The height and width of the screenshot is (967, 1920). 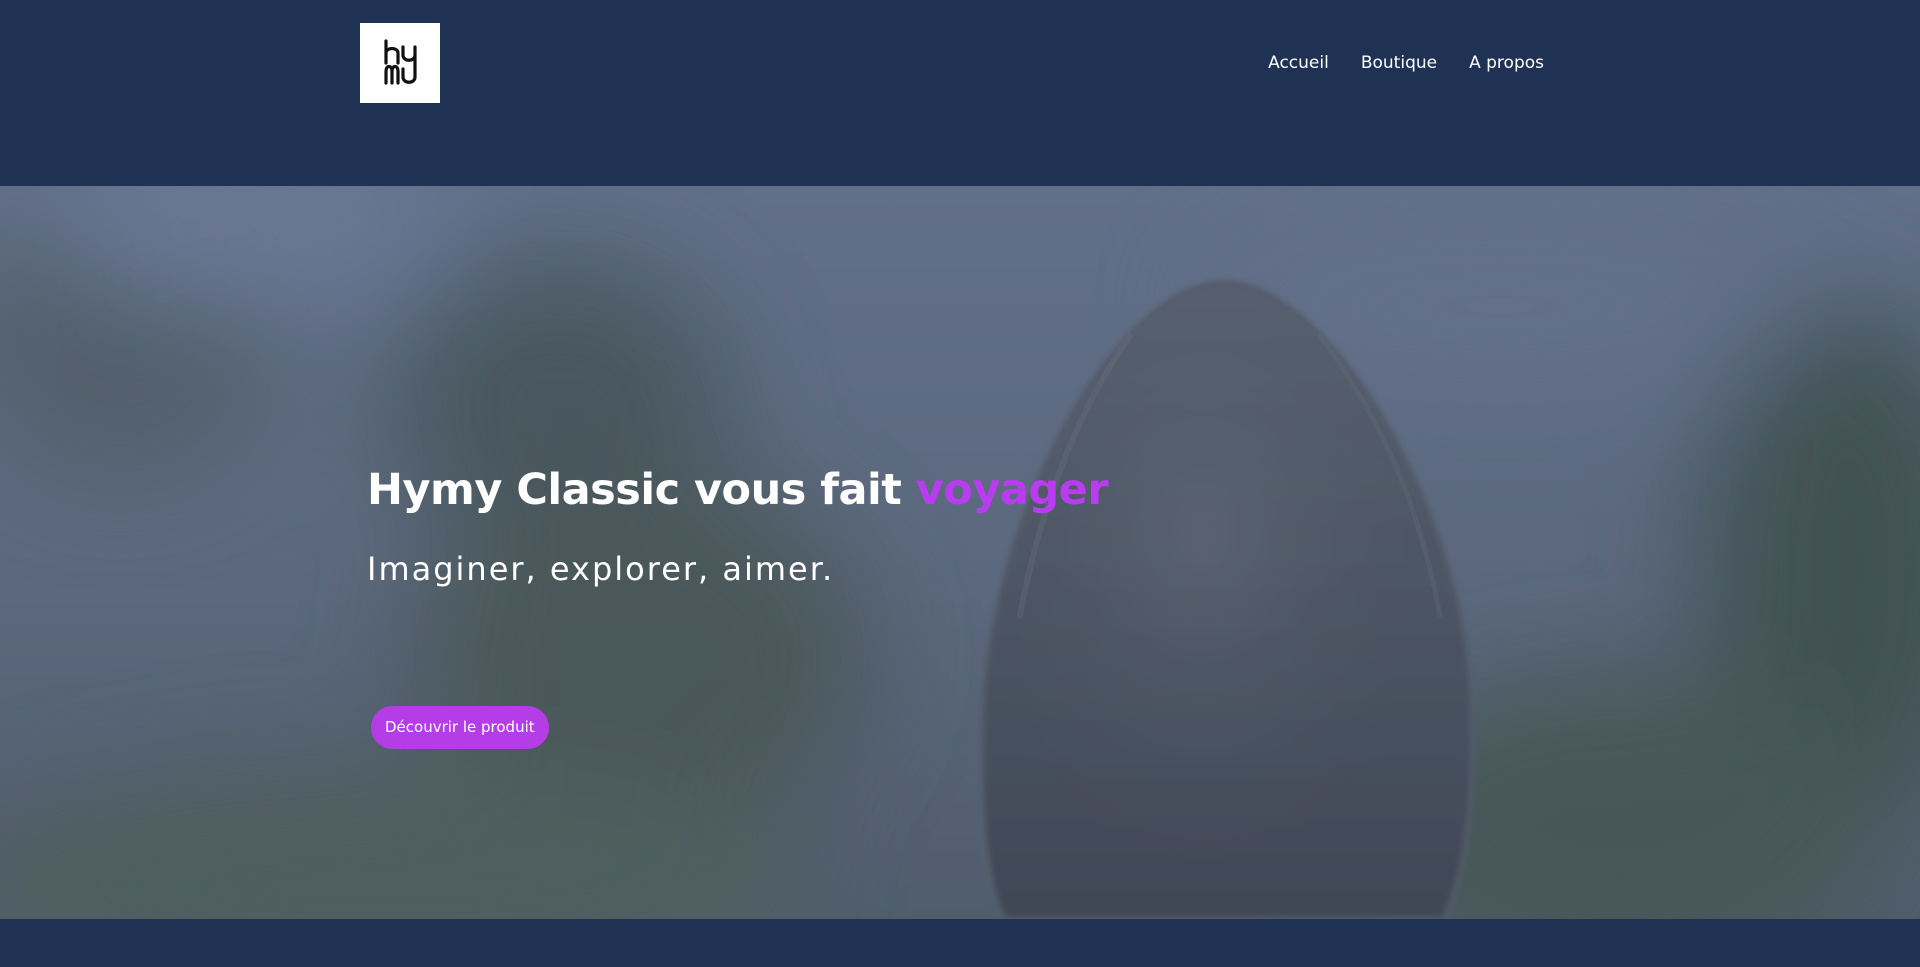 I want to click on hero-title: Hymy Classic vous fait voyager, so click(x=738, y=490).